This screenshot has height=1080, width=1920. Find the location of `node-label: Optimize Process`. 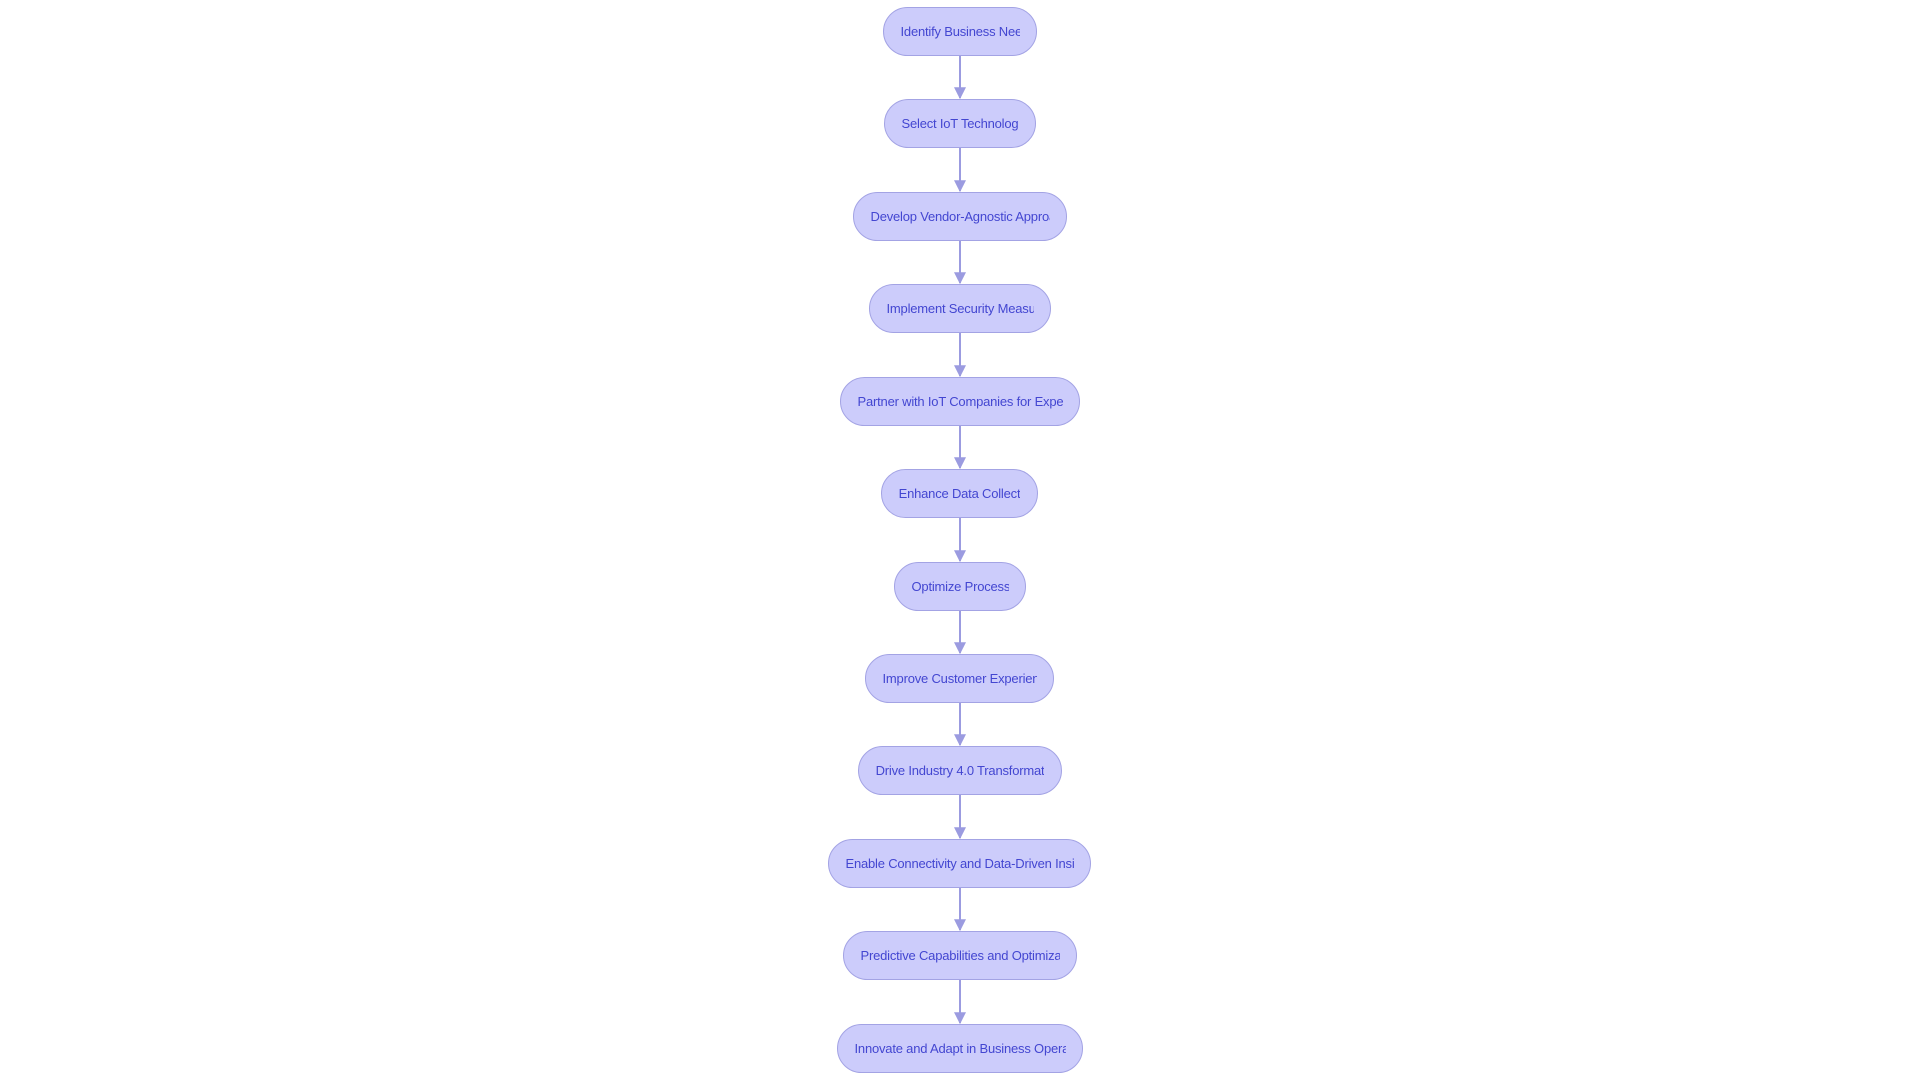

node-label: Optimize Process is located at coordinates (960, 586).